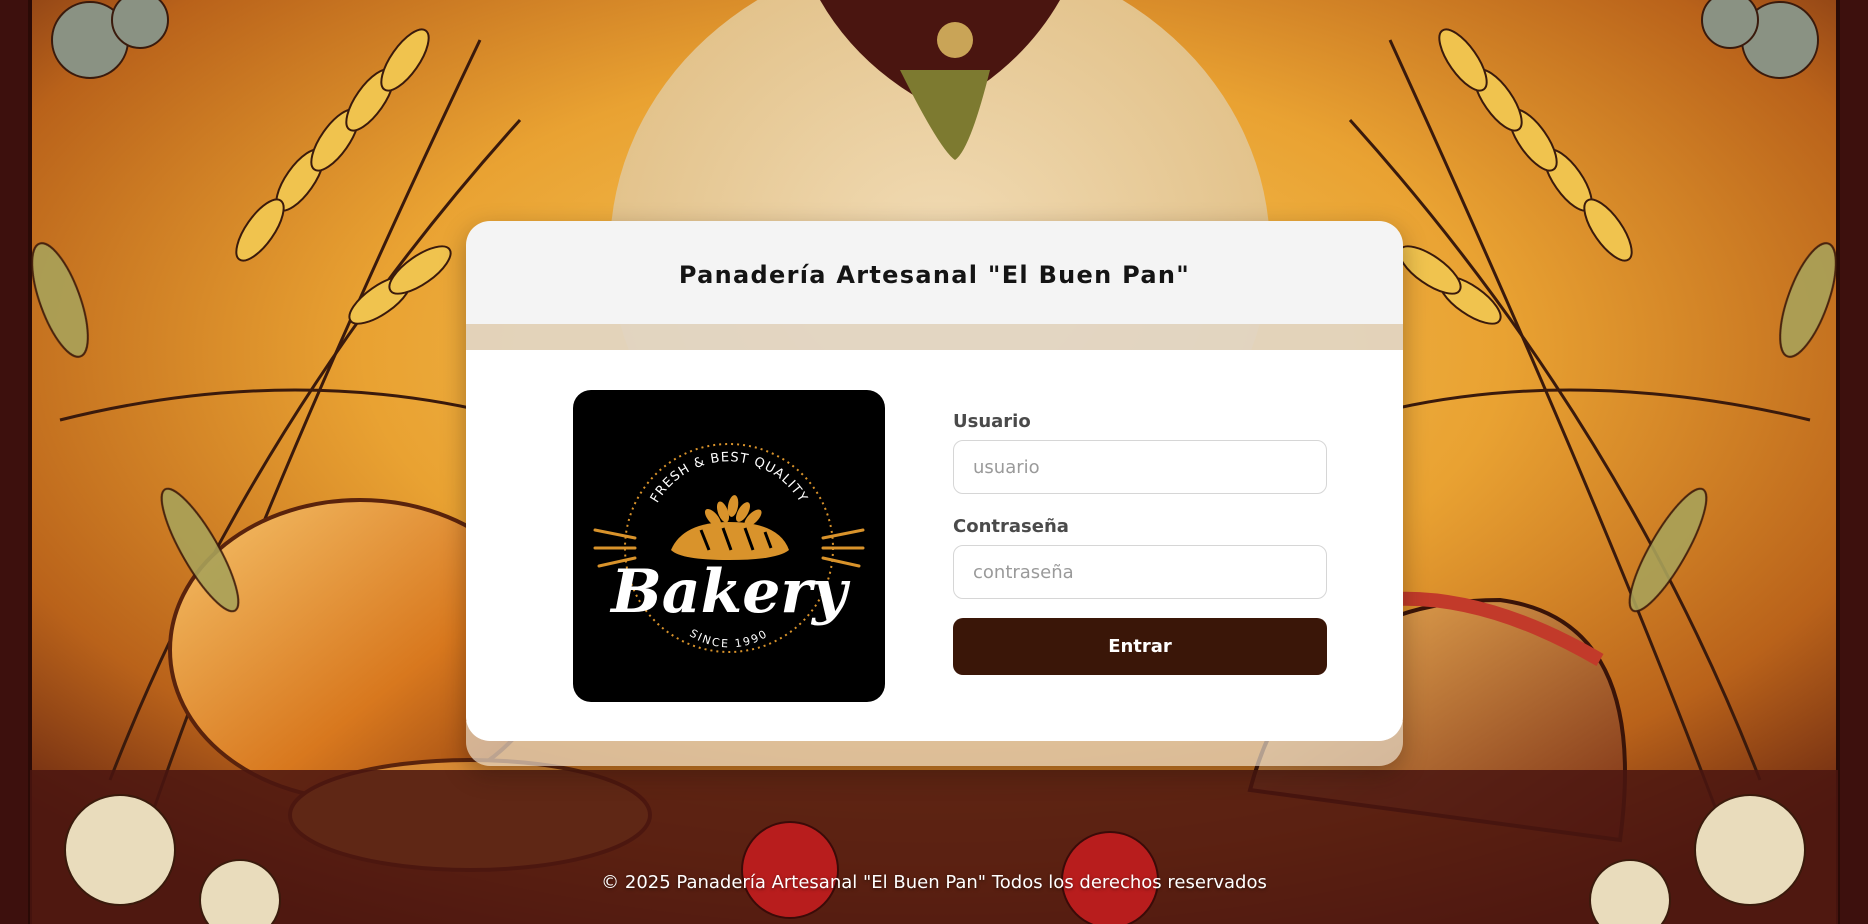 The width and height of the screenshot is (1868, 924). Describe the element at coordinates (1140, 467) in the screenshot. I see `username-input` at that location.